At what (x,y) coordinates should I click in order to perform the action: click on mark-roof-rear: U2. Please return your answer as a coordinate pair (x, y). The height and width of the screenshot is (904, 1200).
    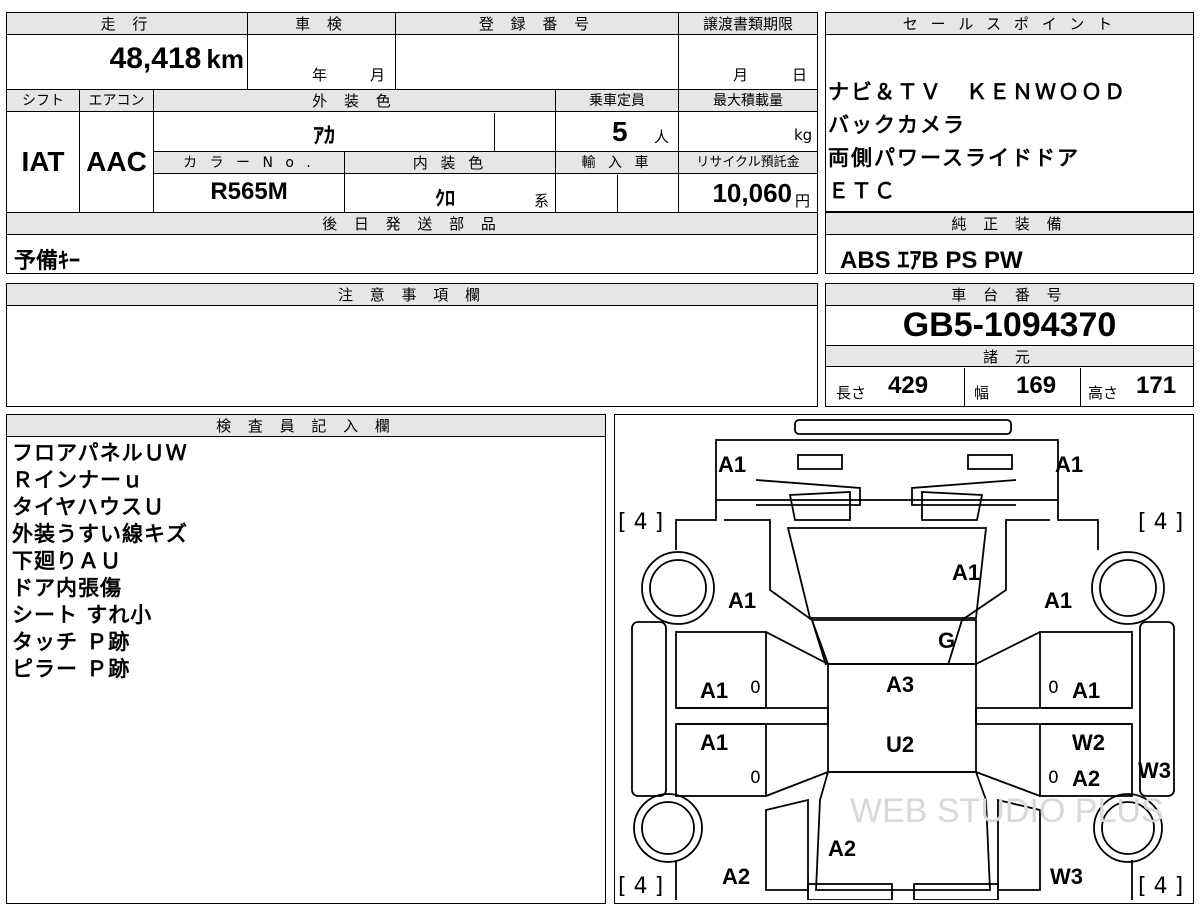
    Looking at the image, I should click on (900, 744).